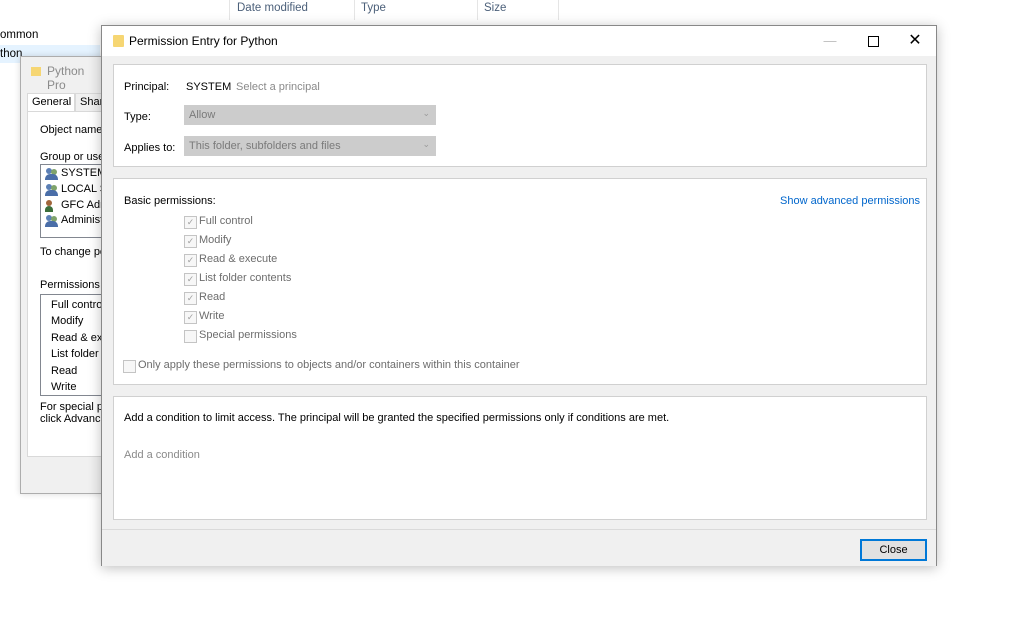 Image resolution: width=1035 pixels, height=643 pixels. What do you see at coordinates (209, 87) in the screenshot?
I see `principal-value: SYSTEM` at bounding box center [209, 87].